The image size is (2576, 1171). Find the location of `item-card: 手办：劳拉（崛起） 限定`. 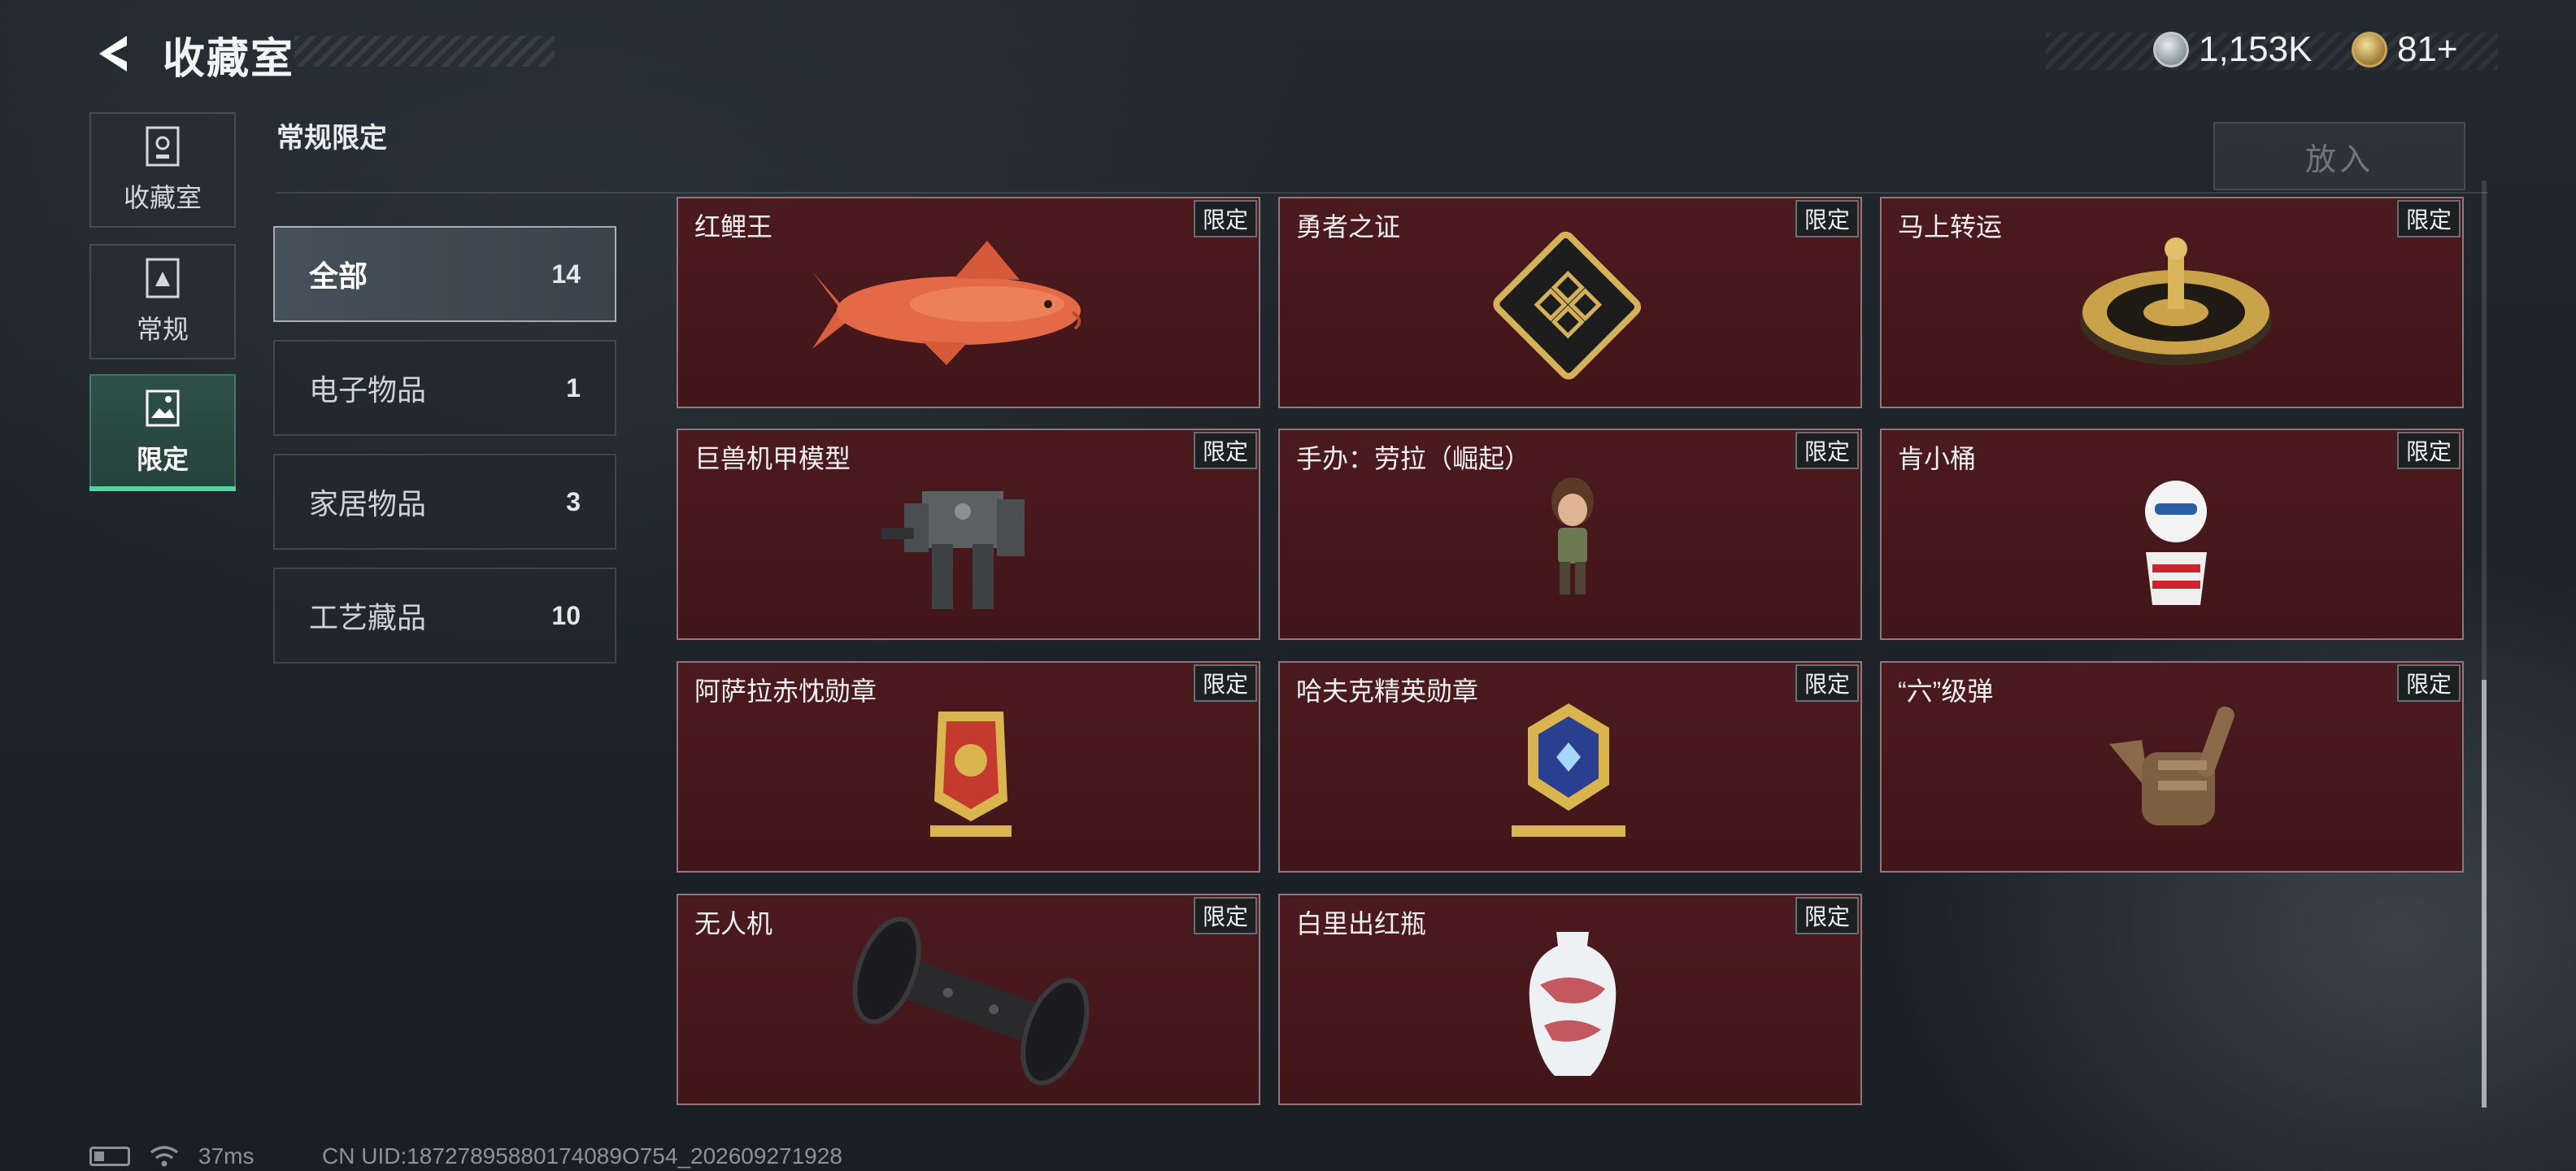

item-card: 手办：劳拉（崛起） 限定 is located at coordinates (1570, 535).